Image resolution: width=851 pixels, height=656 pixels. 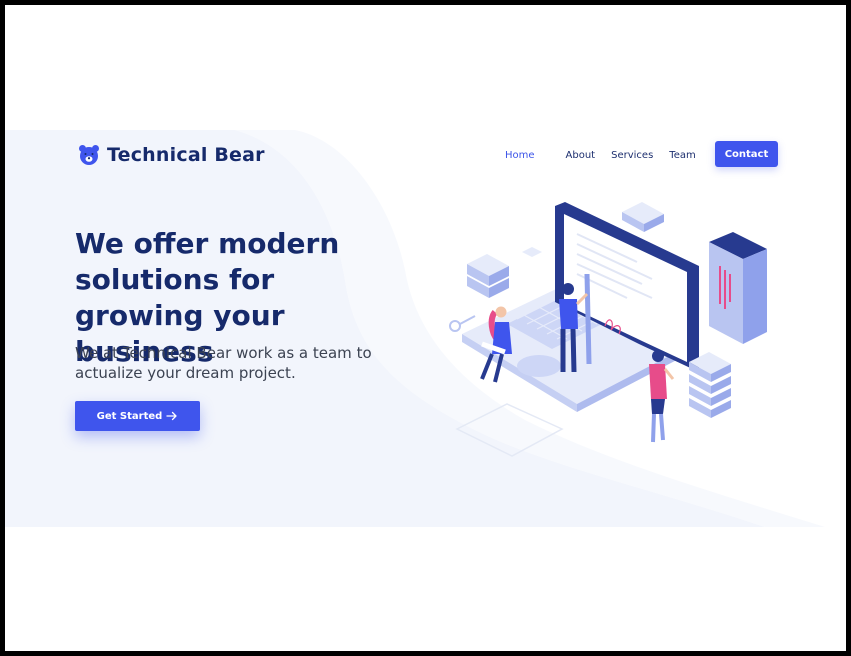 I want to click on arrow-right-icon, so click(x=171, y=416).